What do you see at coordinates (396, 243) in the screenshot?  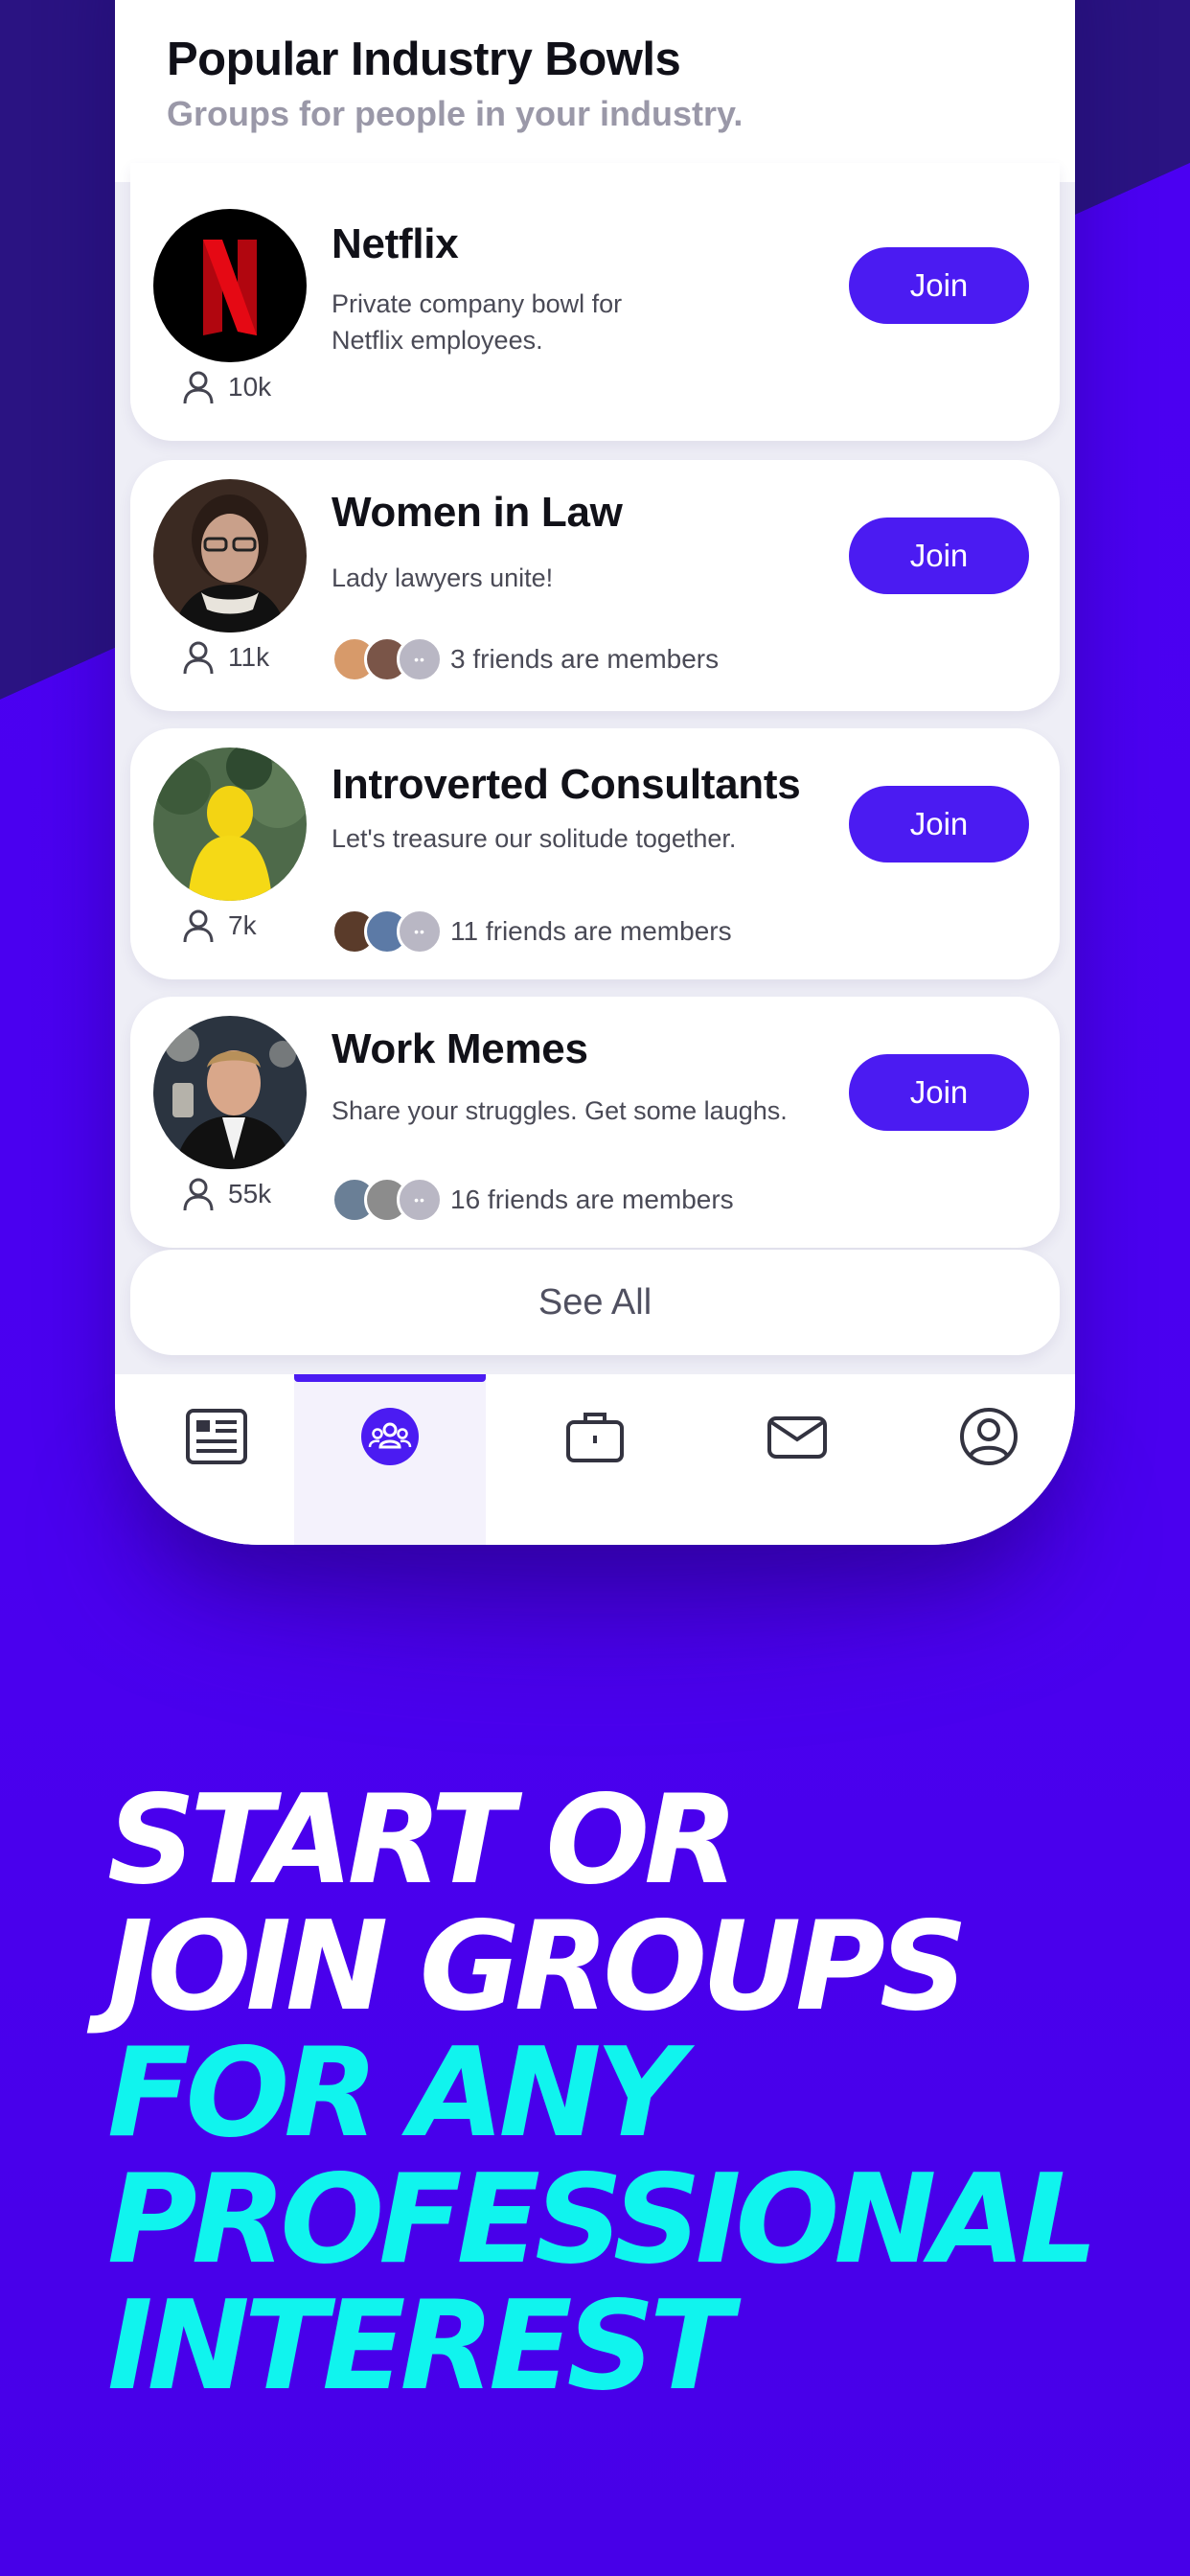 I see `group-name: Netflix` at bounding box center [396, 243].